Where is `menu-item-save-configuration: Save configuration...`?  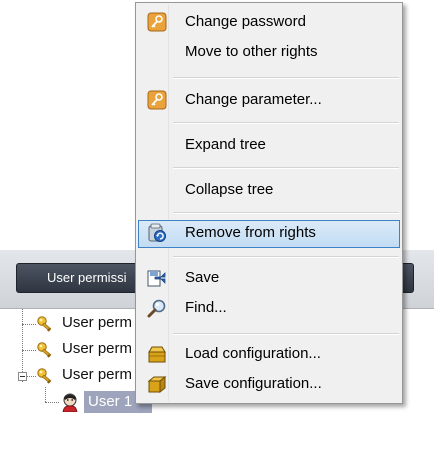 menu-item-save-configuration: Save configuration... is located at coordinates (269, 384).